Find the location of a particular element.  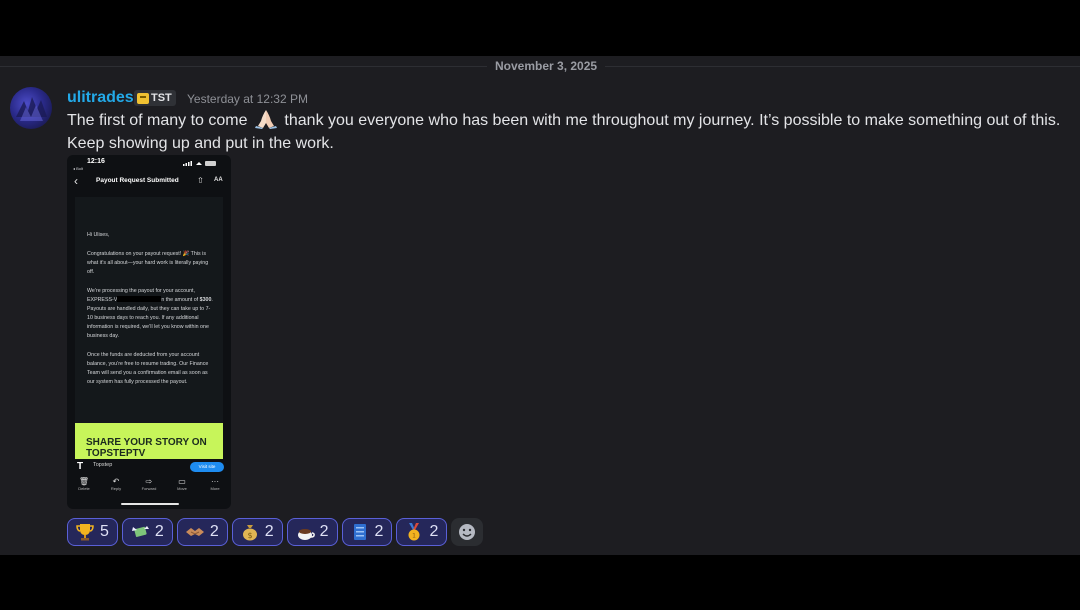

money-bag-icon: $ is located at coordinates (249, 533).